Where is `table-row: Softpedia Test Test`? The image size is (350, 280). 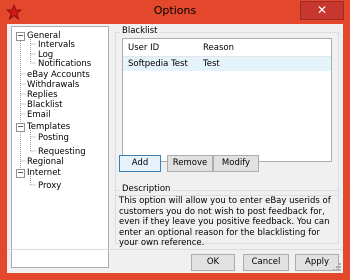 table-row: Softpedia Test Test is located at coordinates (227, 64).